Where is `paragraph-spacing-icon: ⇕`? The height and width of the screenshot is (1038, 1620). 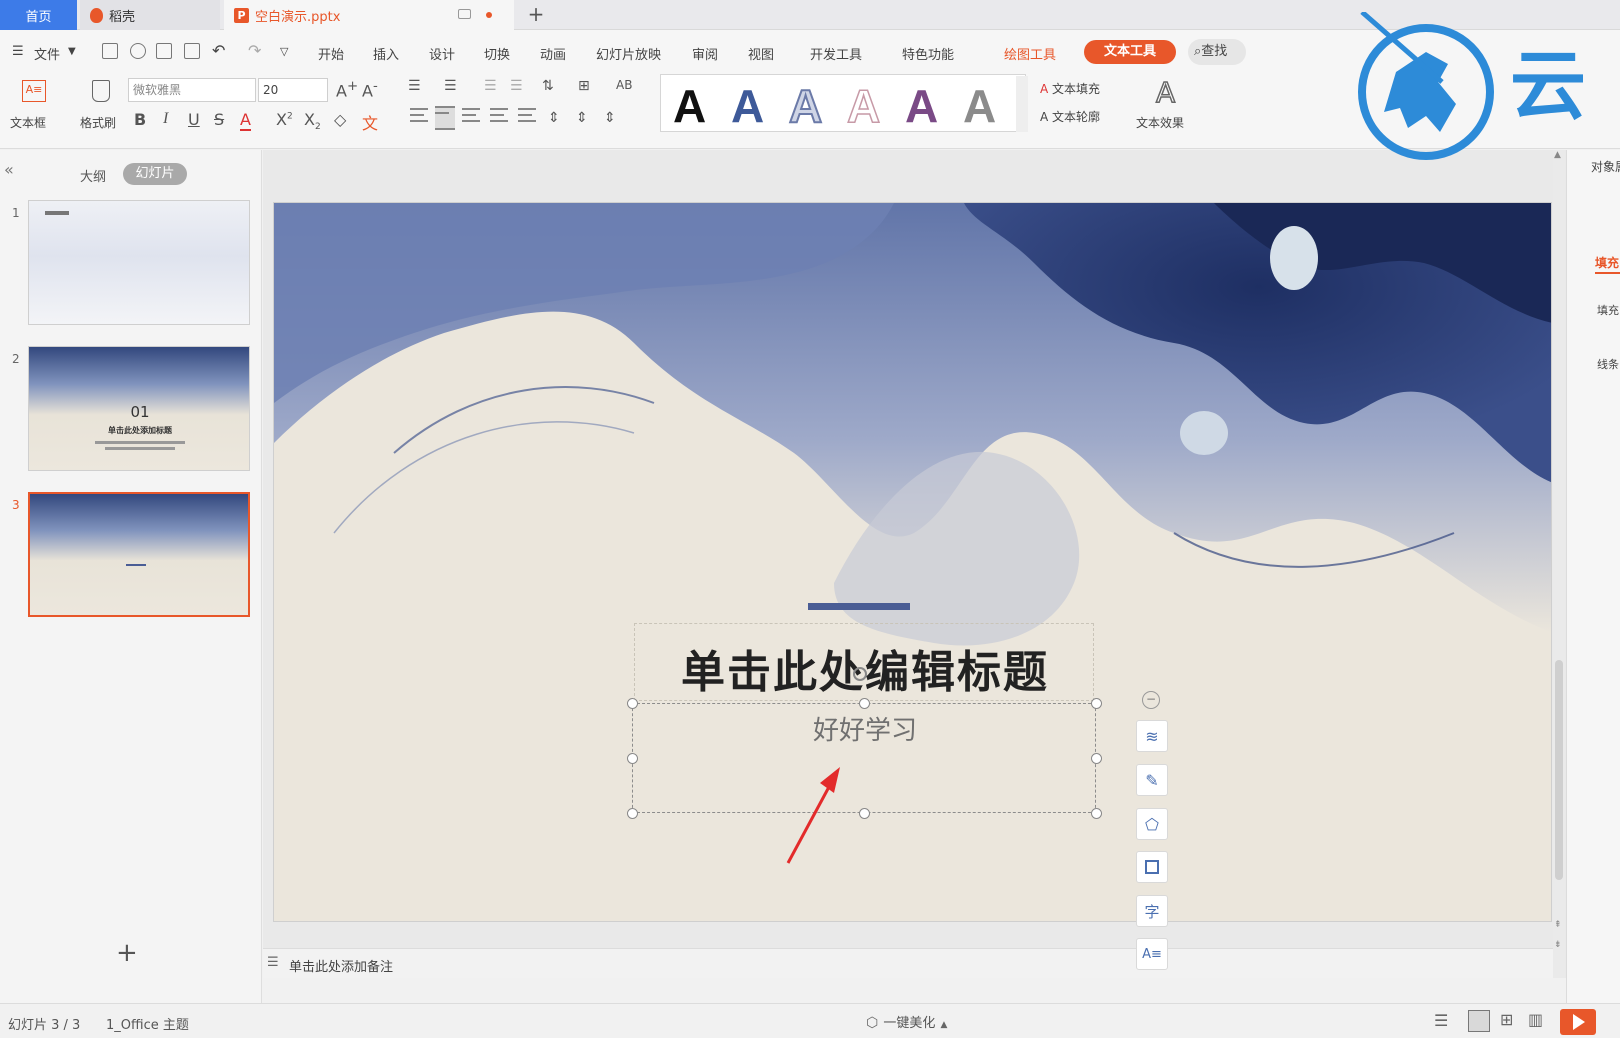 paragraph-spacing-icon: ⇕ is located at coordinates (582, 118).